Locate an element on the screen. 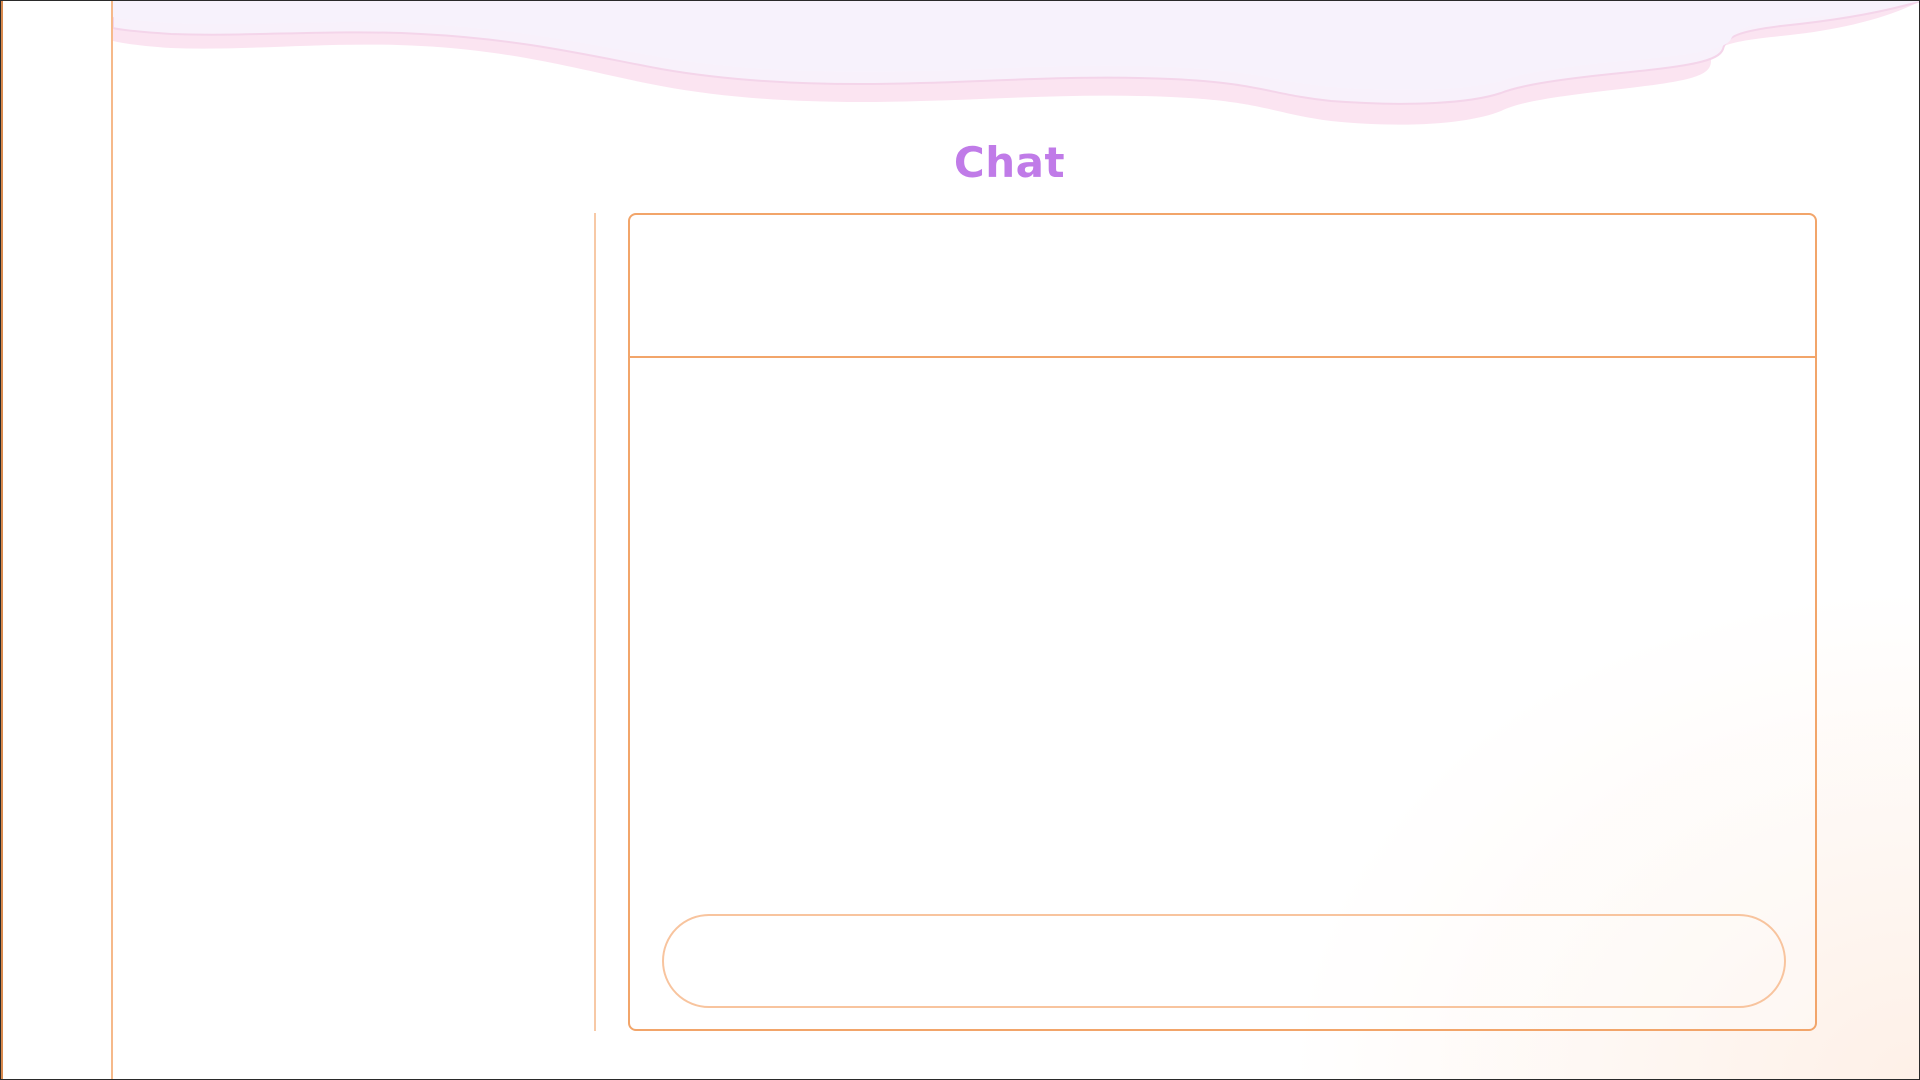 This screenshot has width=1920, height=1080. page-title: Chat is located at coordinates (1009, 162).